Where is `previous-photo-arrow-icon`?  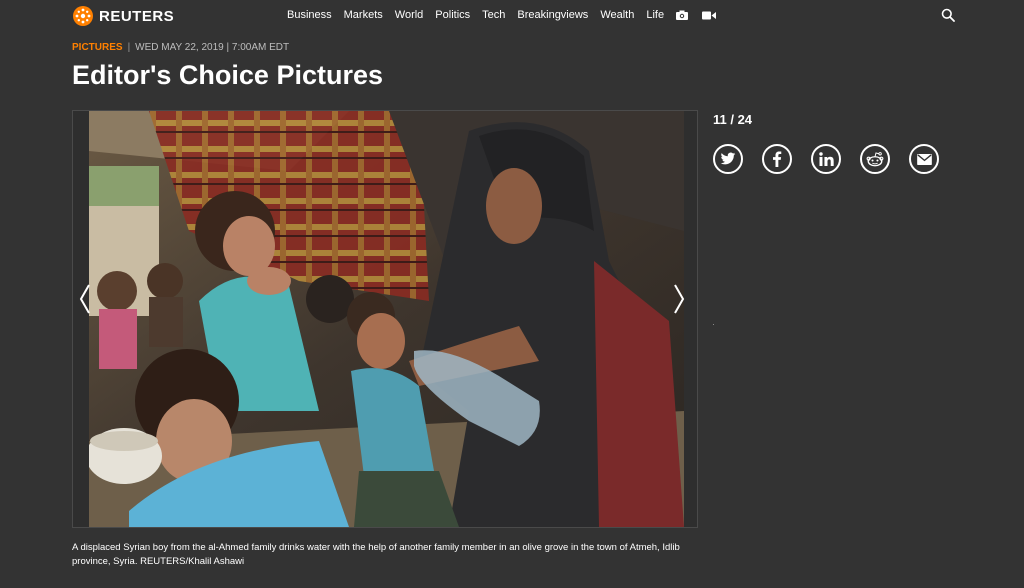
previous-photo-arrow-icon is located at coordinates (85, 299).